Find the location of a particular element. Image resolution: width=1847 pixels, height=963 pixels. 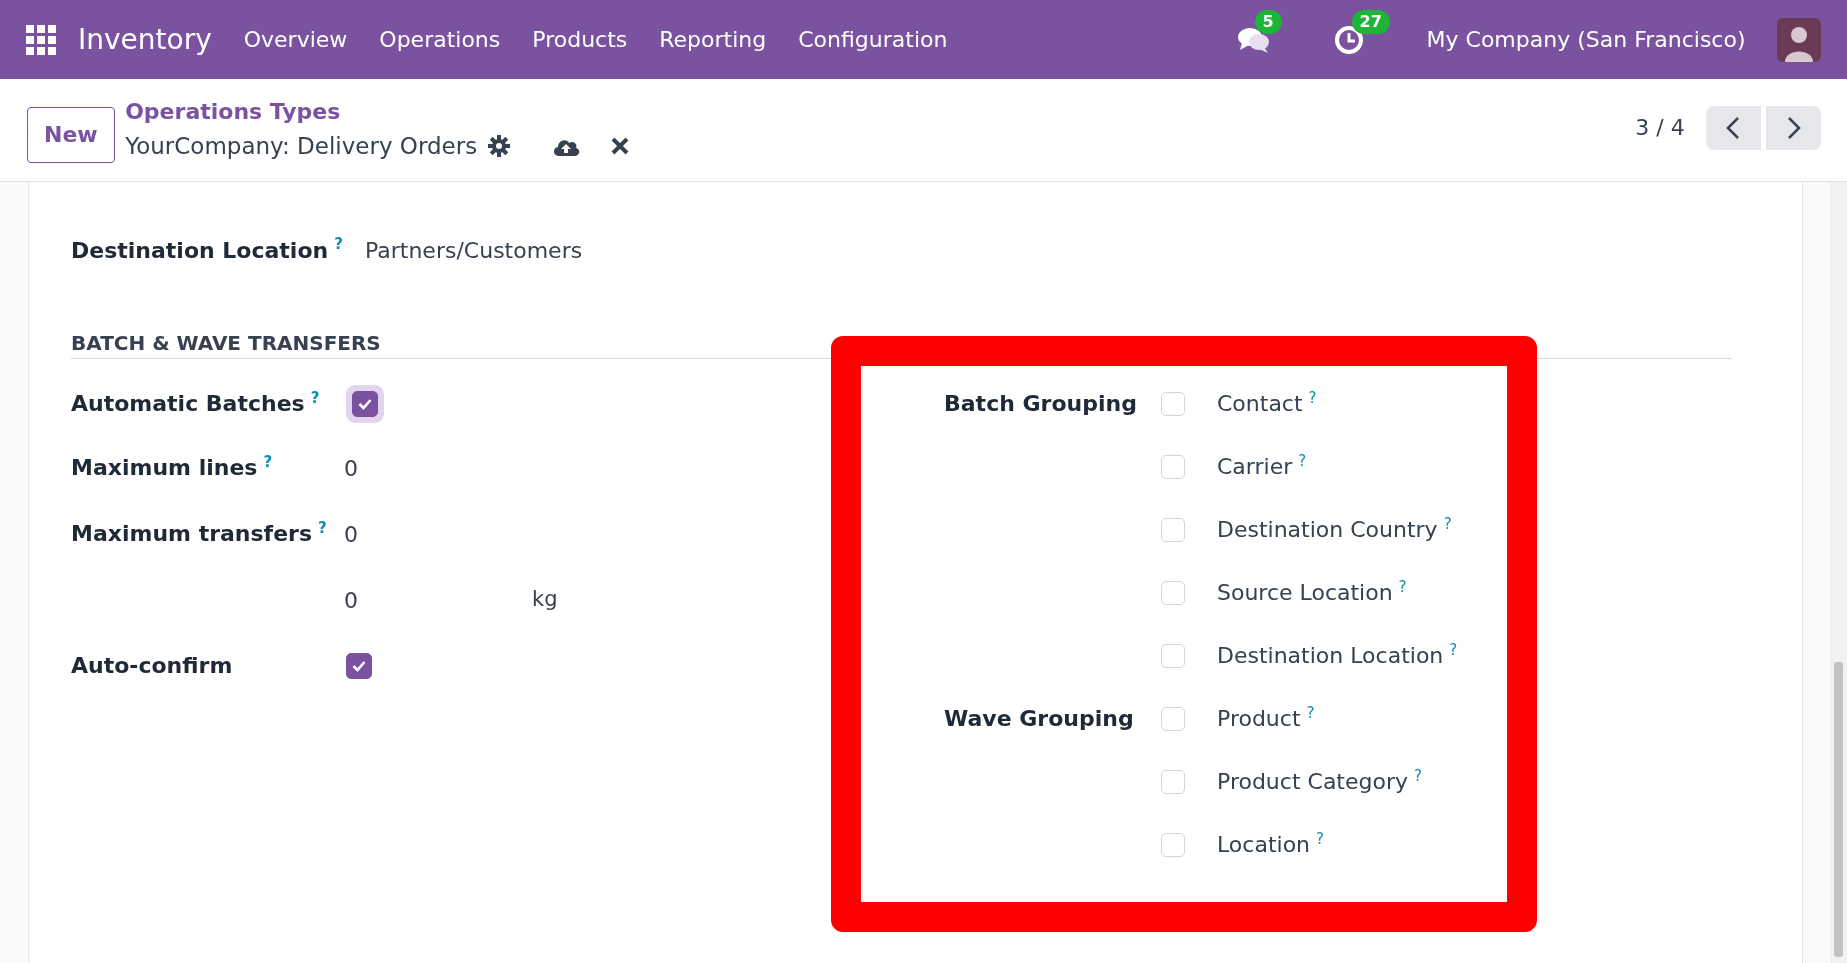

app-name: Inventory is located at coordinates (145, 39).